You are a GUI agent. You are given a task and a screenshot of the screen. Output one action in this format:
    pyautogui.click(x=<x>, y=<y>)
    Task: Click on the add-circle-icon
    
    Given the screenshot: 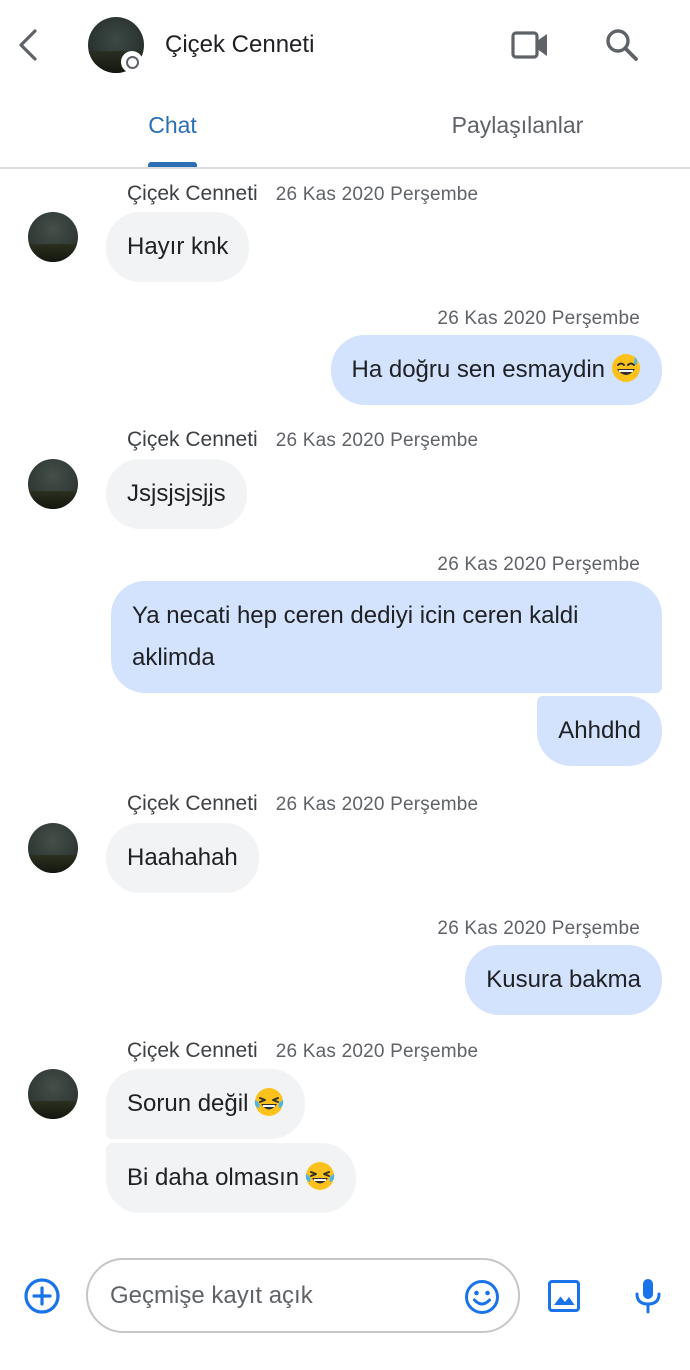 What is the action you would take?
    pyautogui.click(x=42, y=1296)
    